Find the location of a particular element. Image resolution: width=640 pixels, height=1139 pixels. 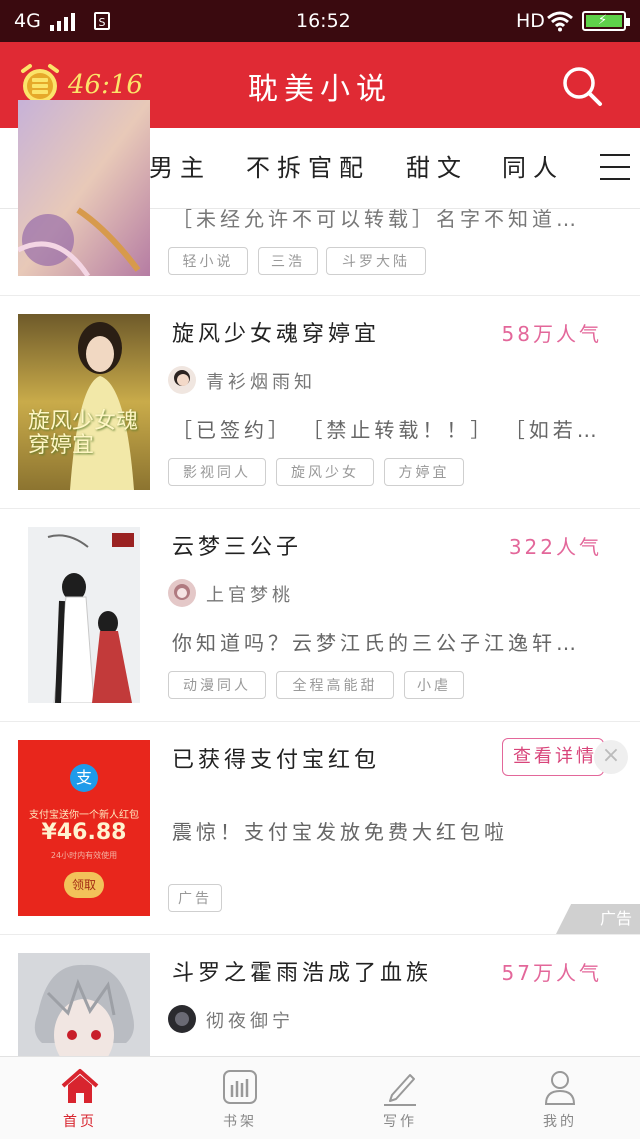

sim-icon: S is located at coordinates (102, 21).